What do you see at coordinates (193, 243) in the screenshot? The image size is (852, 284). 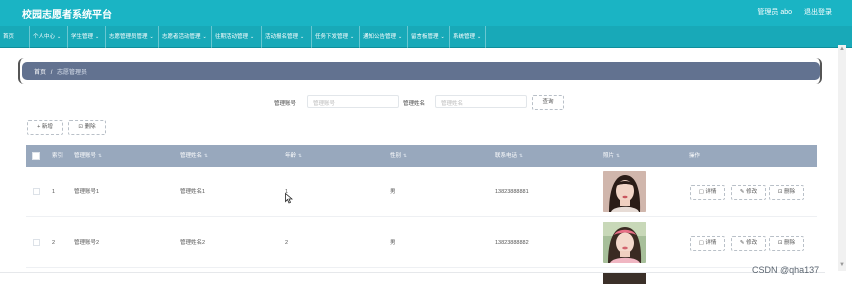 I see `cell-name: 管理姓名2` at bounding box center [193, 243].